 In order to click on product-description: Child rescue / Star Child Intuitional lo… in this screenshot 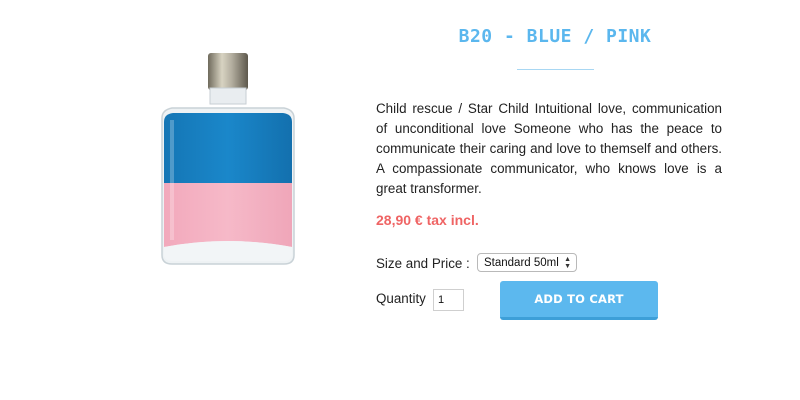, I will do `click(549, 148)`.